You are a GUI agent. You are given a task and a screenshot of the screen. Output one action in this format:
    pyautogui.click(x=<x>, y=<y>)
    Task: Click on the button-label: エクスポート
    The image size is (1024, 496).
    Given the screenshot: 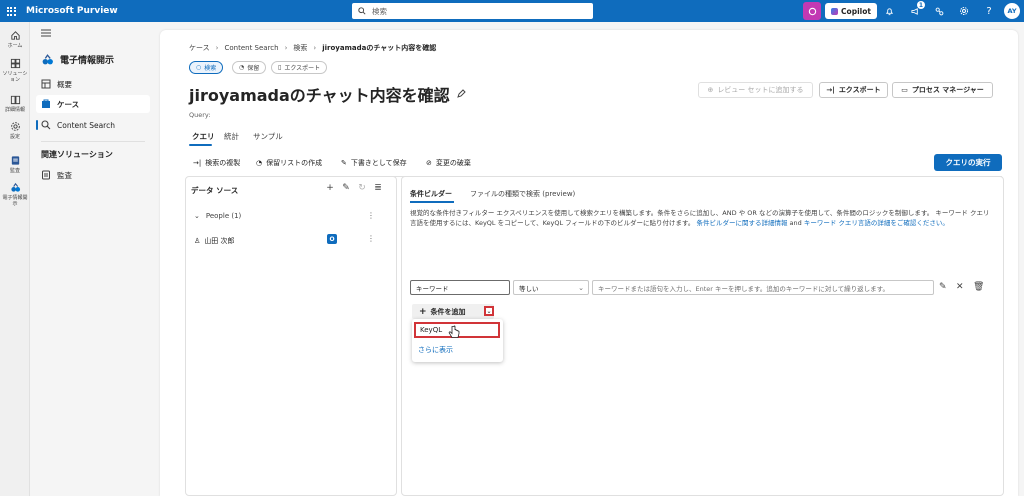 What is the action you would take?
    pyautogui.click(x=859, y=90)
    